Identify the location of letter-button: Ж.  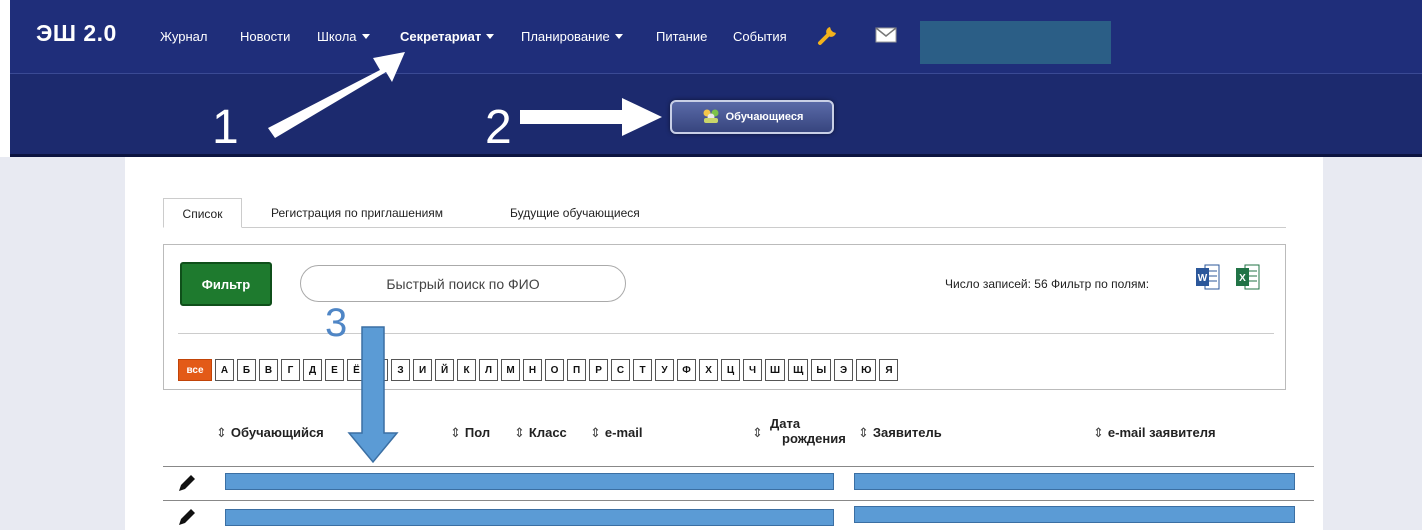
(379, 370).